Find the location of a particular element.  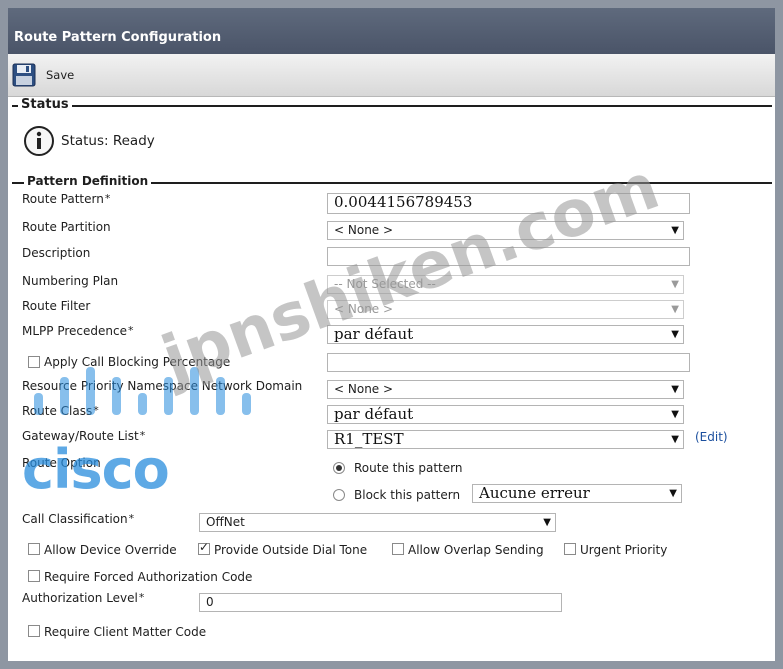

numbering-plan-select: -- Not Selected -- ▼ is located at coordinates (505, 284).